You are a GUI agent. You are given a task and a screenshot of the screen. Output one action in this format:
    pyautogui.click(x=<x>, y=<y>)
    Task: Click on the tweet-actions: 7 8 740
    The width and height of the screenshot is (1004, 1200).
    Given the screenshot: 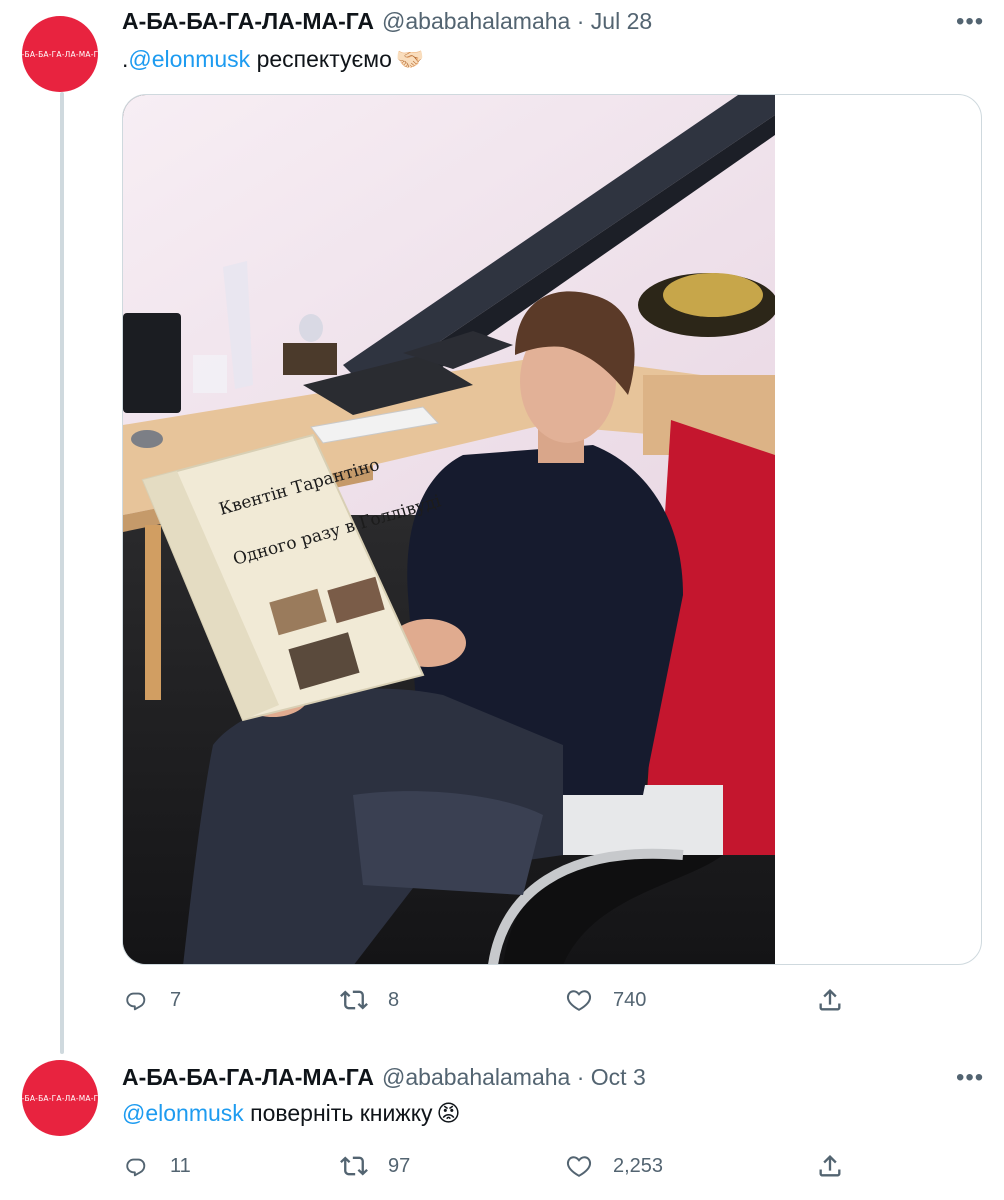 What is the action you would take?
    pyautogui.click(x=492, y=1004)
    